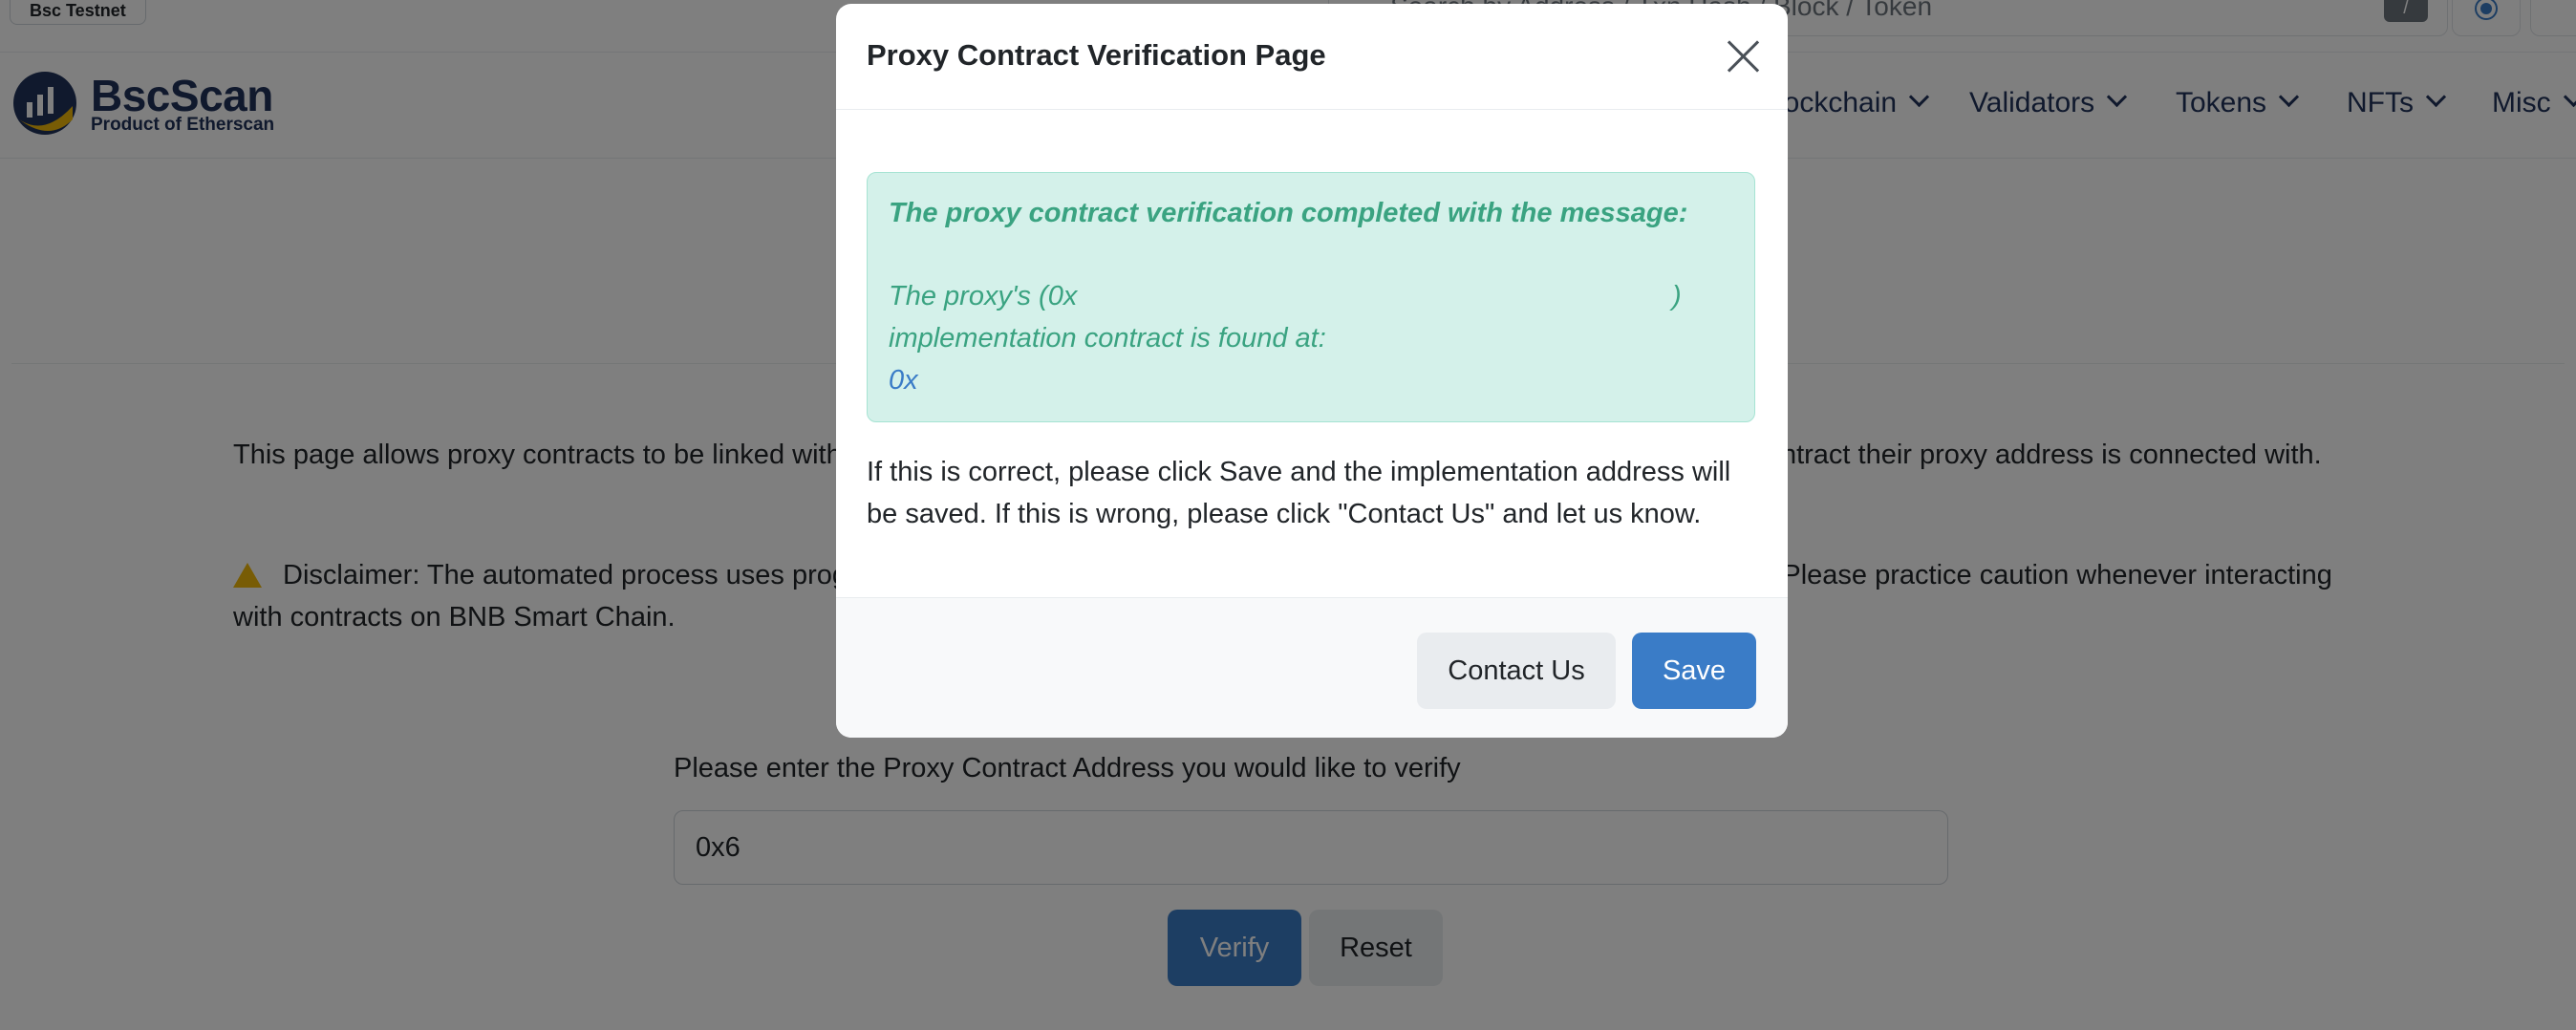 This screenshot has width=2576, height=1030. Describe the element at coordinates (1677, 296) in the screenshot. I see `alert-proxy-line-end: )` at that location.